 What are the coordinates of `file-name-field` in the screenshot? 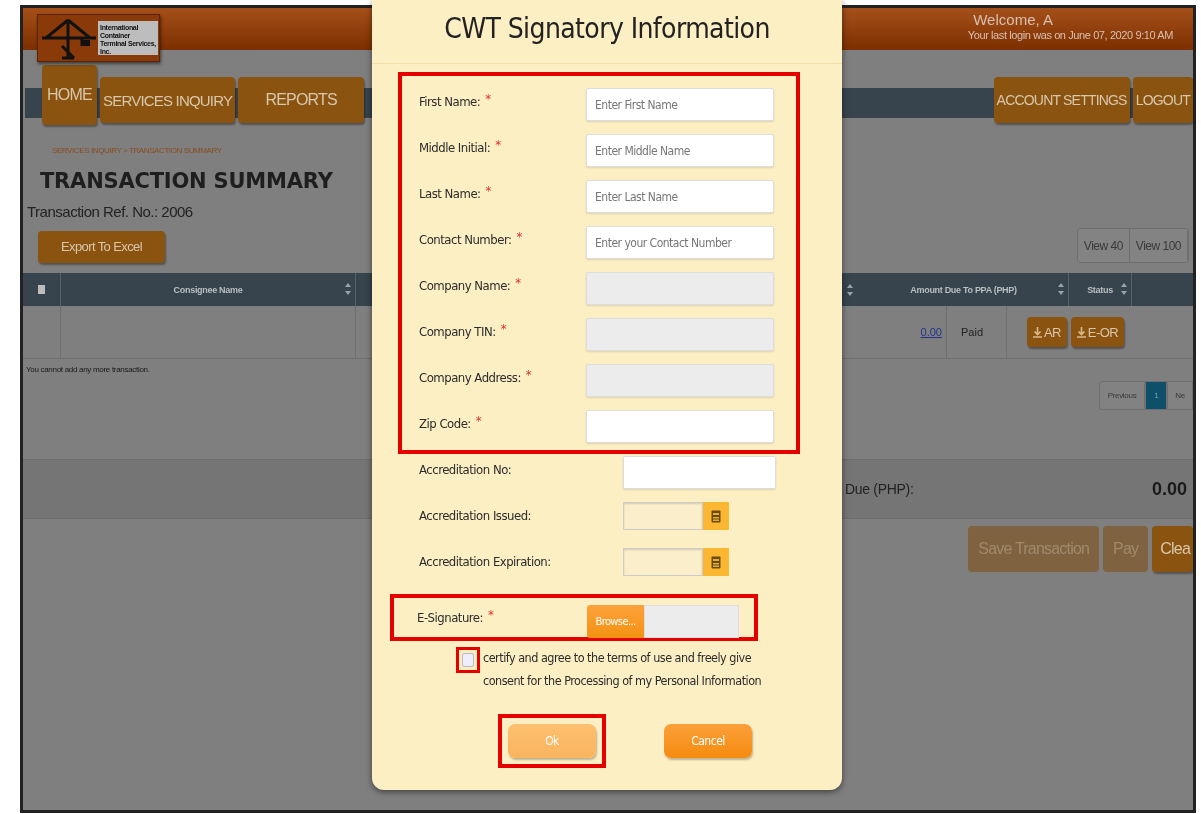 It's located at (691, 621).